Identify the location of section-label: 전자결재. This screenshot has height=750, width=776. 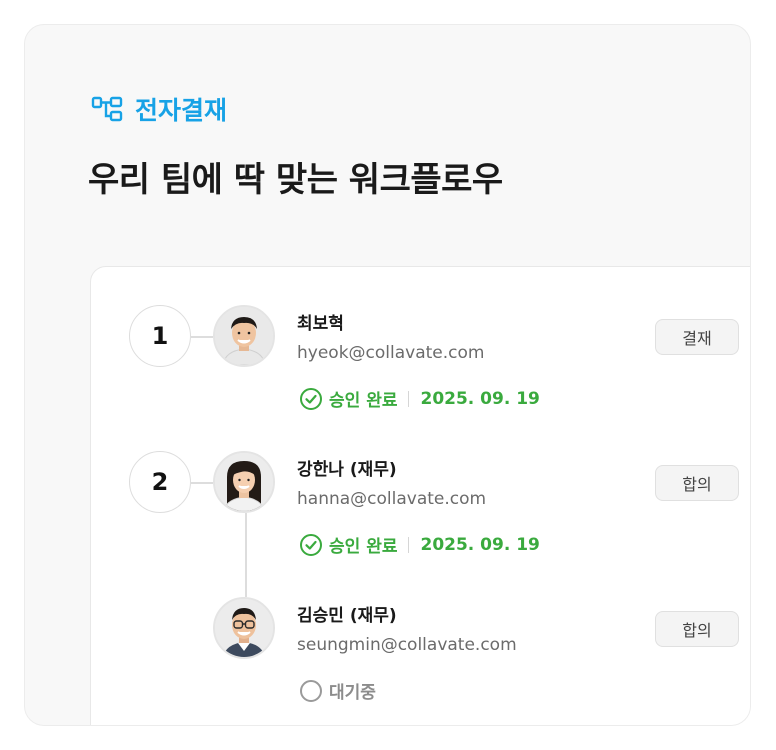
(159, 109).